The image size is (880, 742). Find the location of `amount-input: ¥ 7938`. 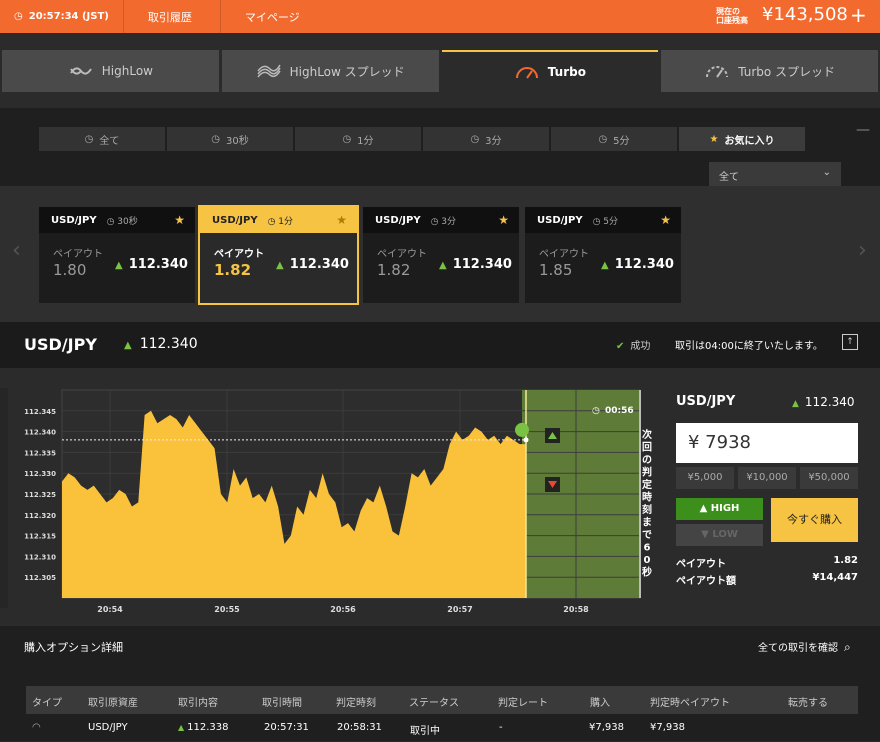

amount-input: ¥ 7938 is located at coordinates (767, 443).